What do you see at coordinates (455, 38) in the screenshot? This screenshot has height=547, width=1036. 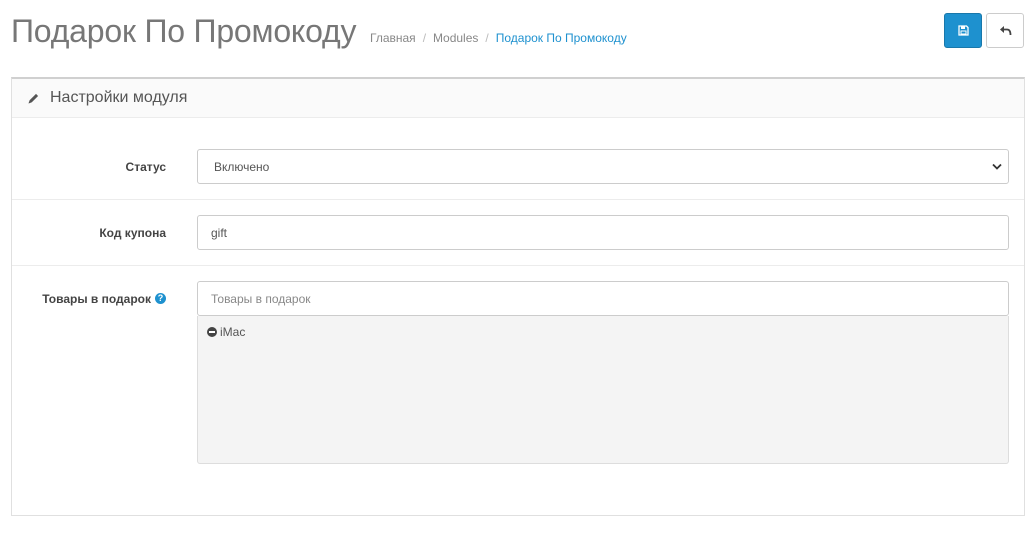 I see `breadcrumb-modules: Modules` at bounding box center [455, 38].